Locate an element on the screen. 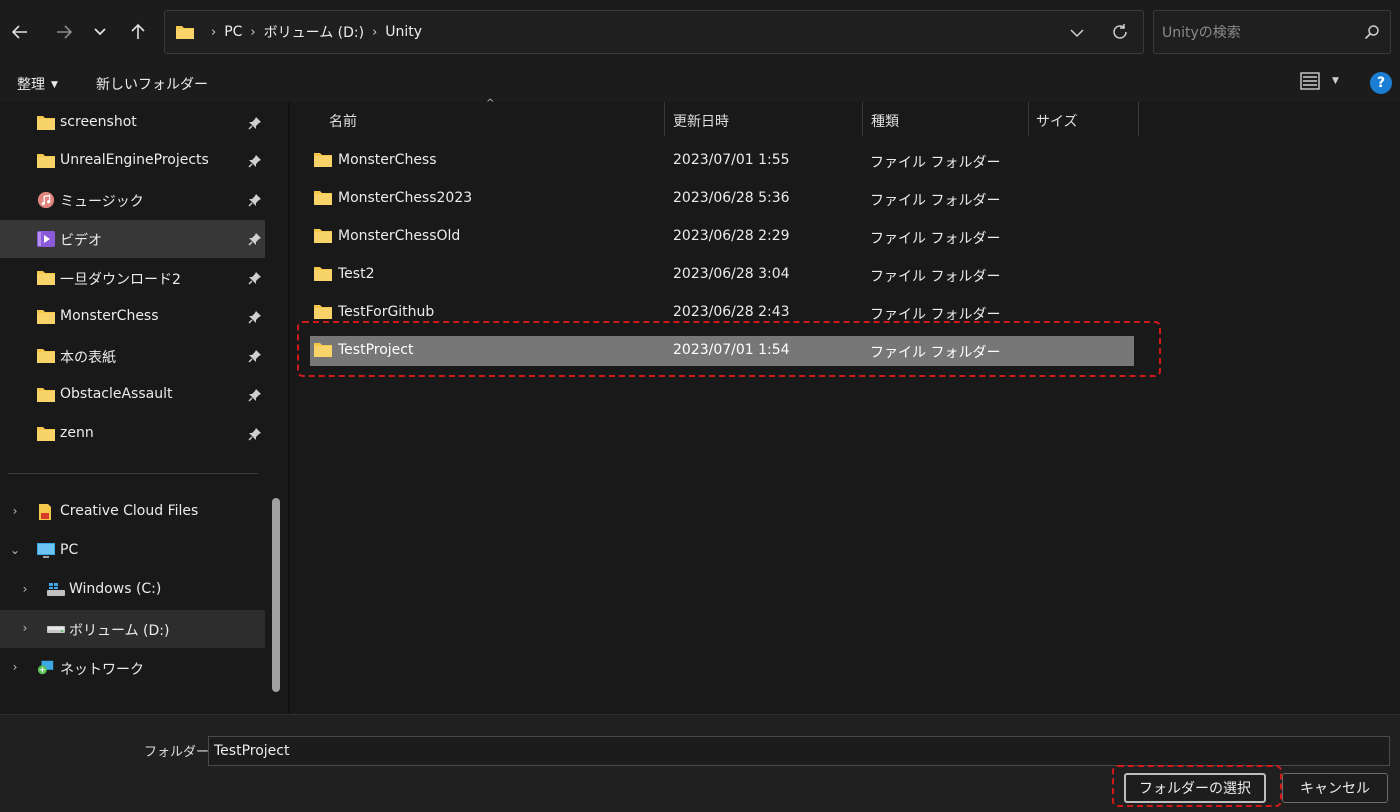  file-modified: 2023/06/28 2:29 is located at coordinates (731, 236).